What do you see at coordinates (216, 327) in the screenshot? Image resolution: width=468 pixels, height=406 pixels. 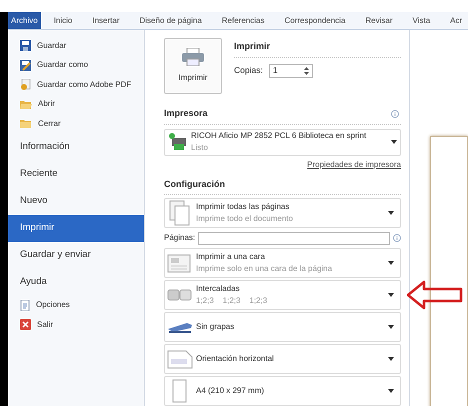 I see `setting-title: Sin grapas` at bounding box center [216, 327].